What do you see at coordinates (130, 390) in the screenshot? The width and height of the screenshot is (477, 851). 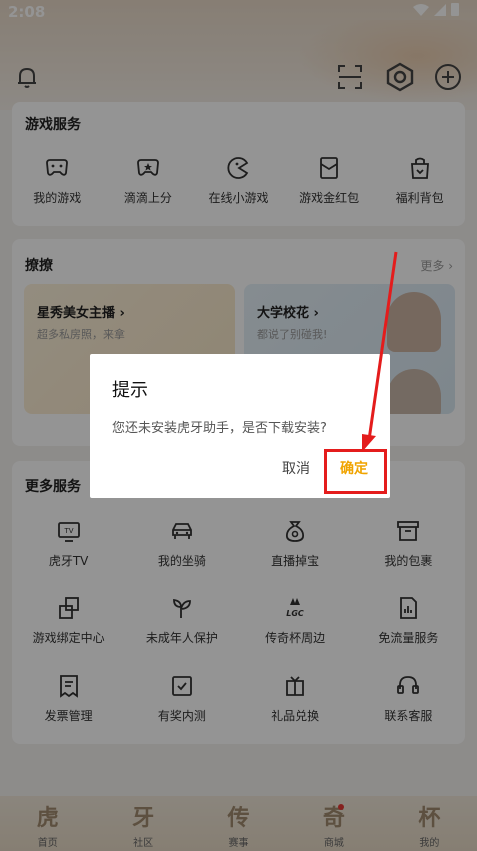 I see `dialog-title: 提示` at bounding box center [130, 390].